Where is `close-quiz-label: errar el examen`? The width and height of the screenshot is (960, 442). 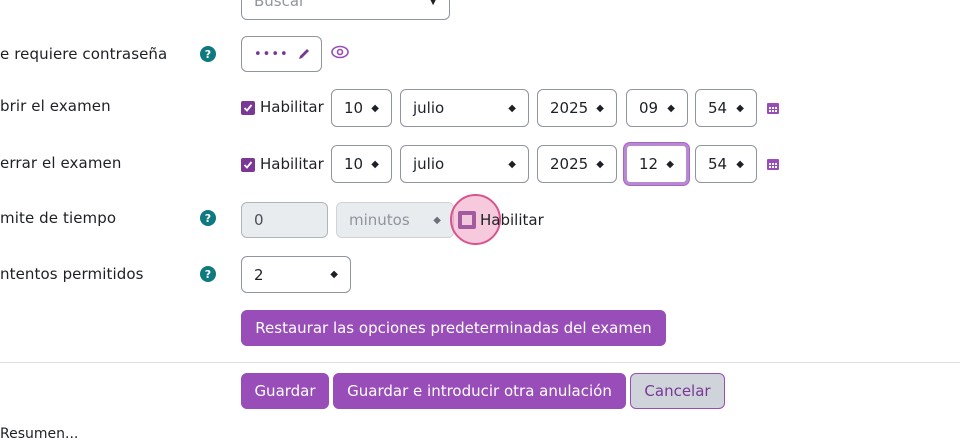
close-quiz-label: errar el examen is located at coordinates (61, 163).